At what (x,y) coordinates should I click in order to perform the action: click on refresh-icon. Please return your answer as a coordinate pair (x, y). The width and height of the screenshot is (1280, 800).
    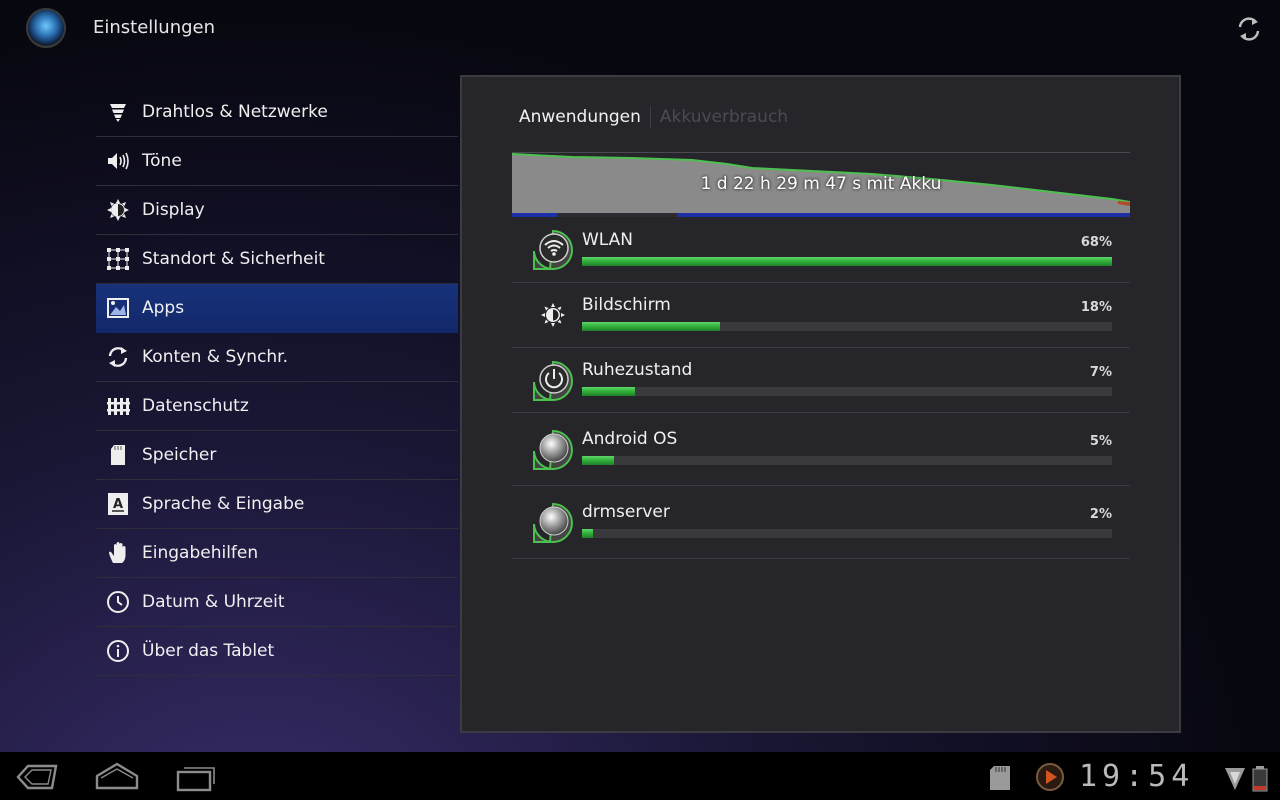
    Looking at the image, I should click on (1249, 29).